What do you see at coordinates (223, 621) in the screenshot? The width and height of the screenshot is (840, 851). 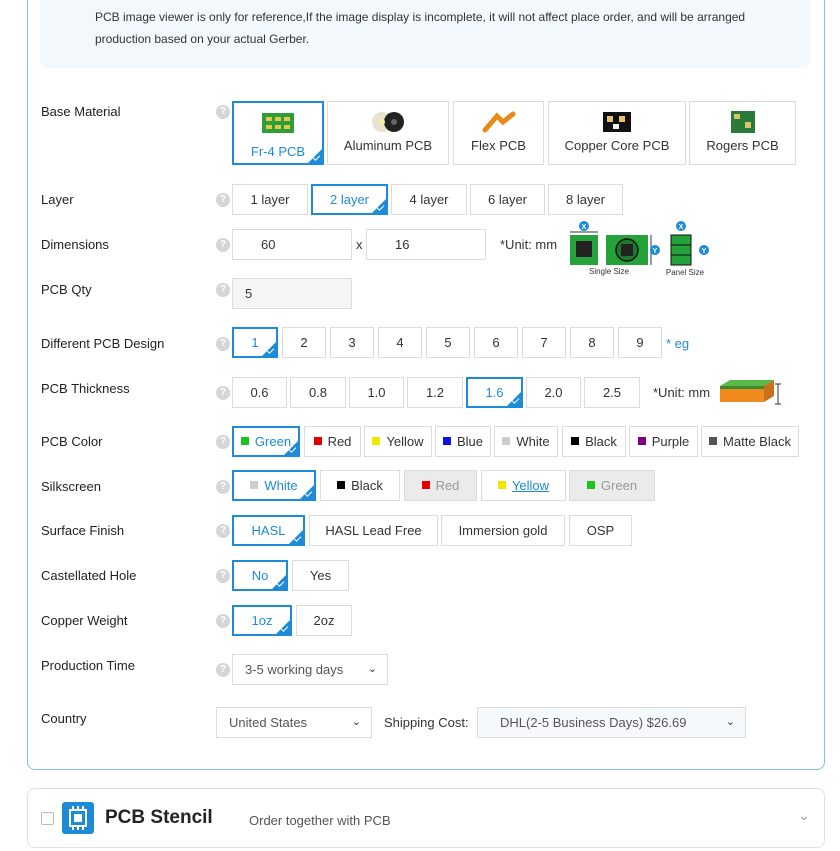 I see `copper-weight-help-icon: ?` at bounding box center [223, 621].